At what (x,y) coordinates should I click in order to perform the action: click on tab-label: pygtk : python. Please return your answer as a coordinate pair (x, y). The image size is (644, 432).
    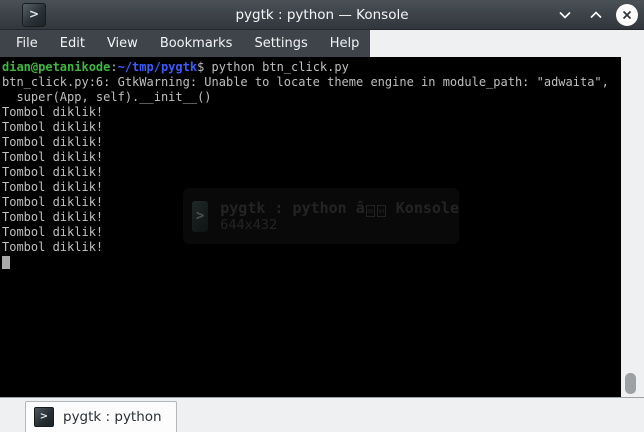
    Looking at the image, I should click on (112, 417).